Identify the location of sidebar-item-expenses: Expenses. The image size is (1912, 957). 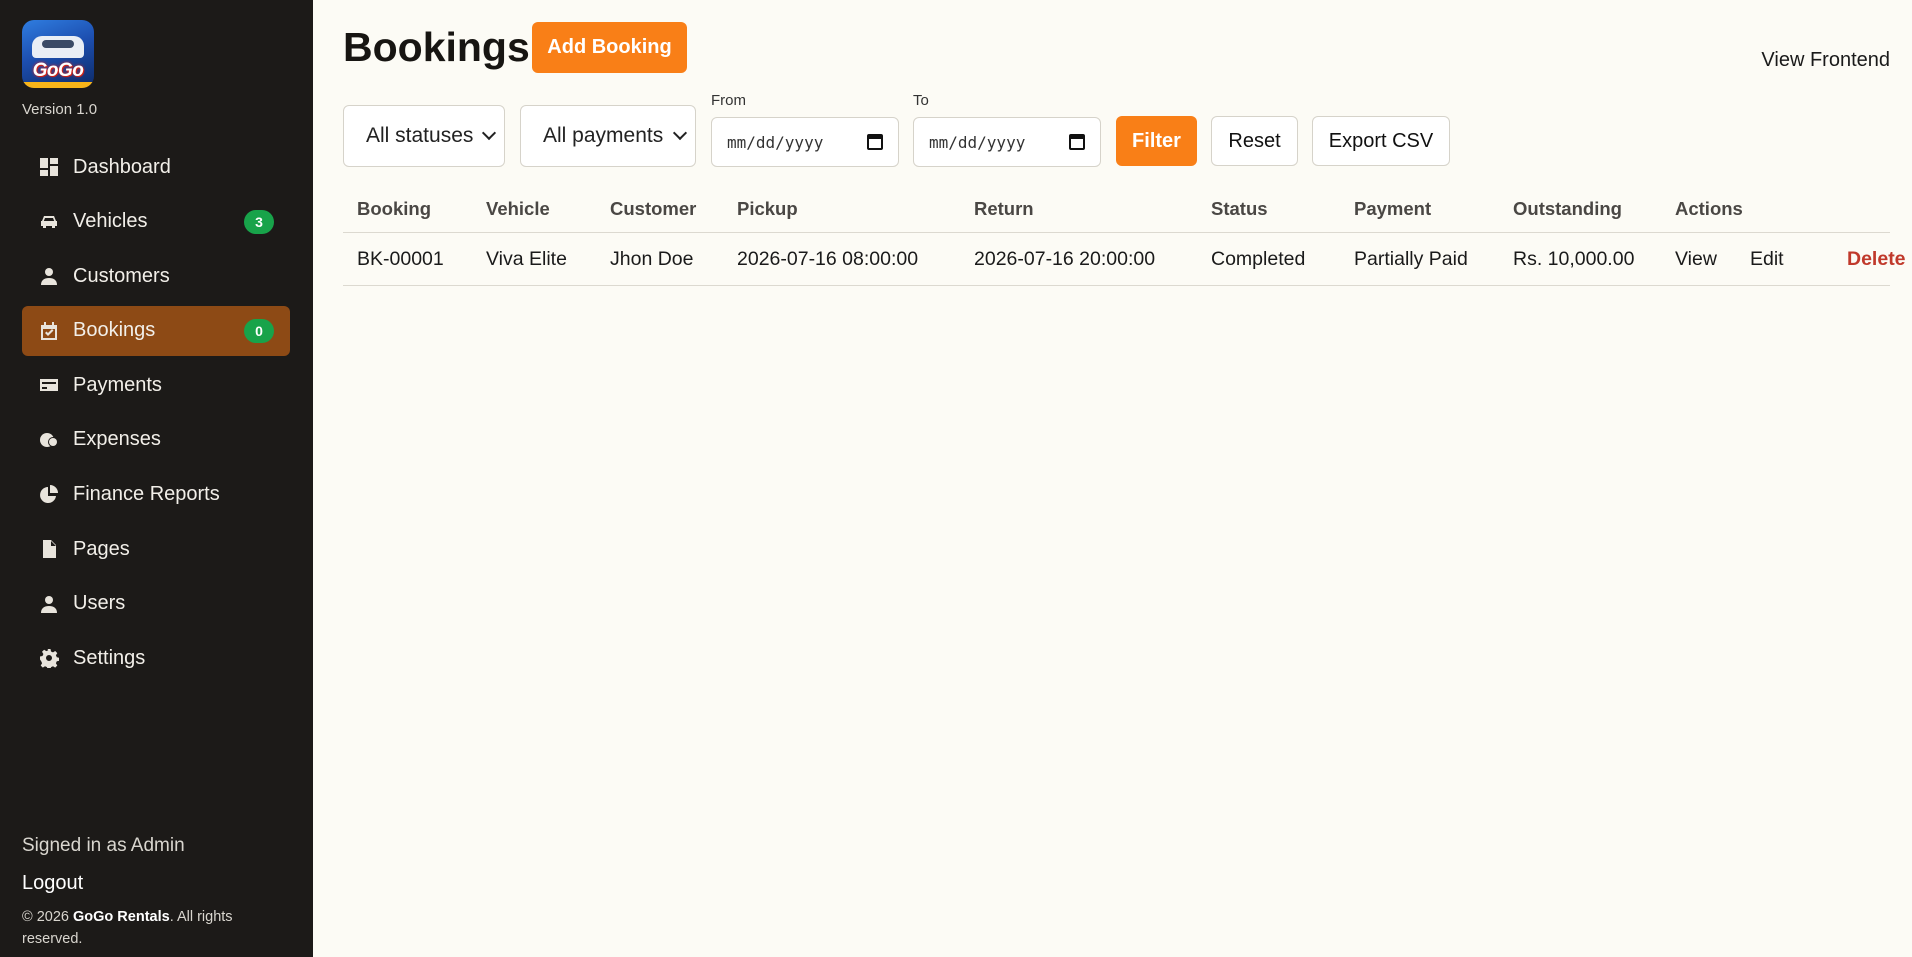
(156, 440).